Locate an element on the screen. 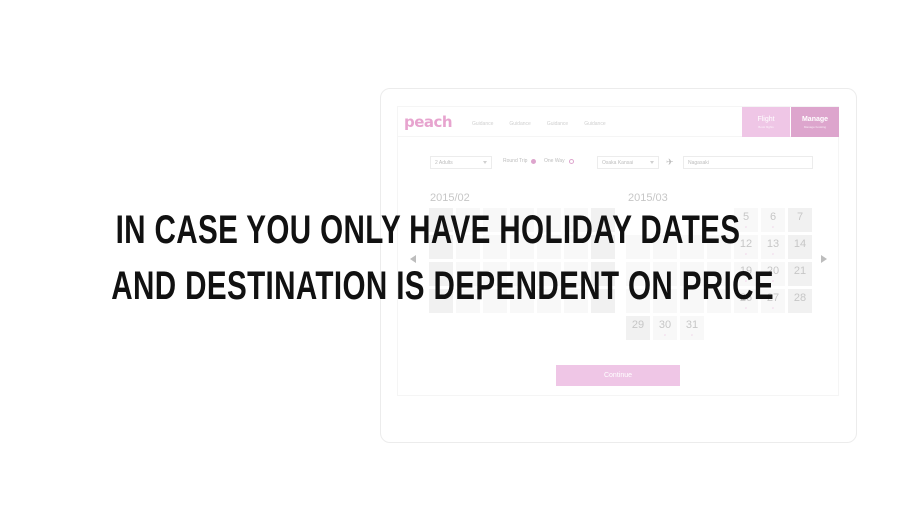  calendar-day: 6 ¥ is located at coordinates (773, 220).